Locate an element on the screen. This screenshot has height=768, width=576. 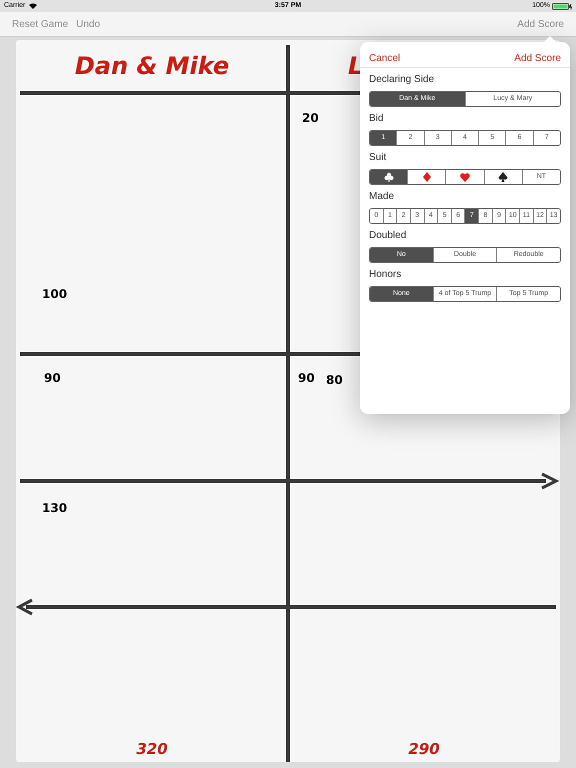
score-entry: 100 is located at coordinates (55, 294).